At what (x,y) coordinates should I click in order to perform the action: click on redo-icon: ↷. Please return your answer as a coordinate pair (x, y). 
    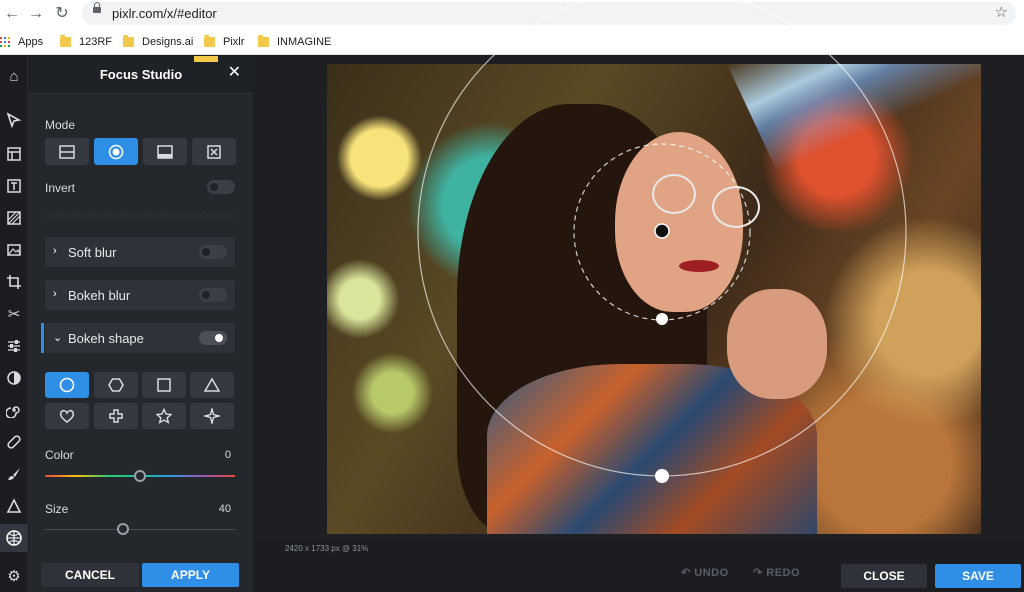
    Looking at the image, I should click on (758, 573).